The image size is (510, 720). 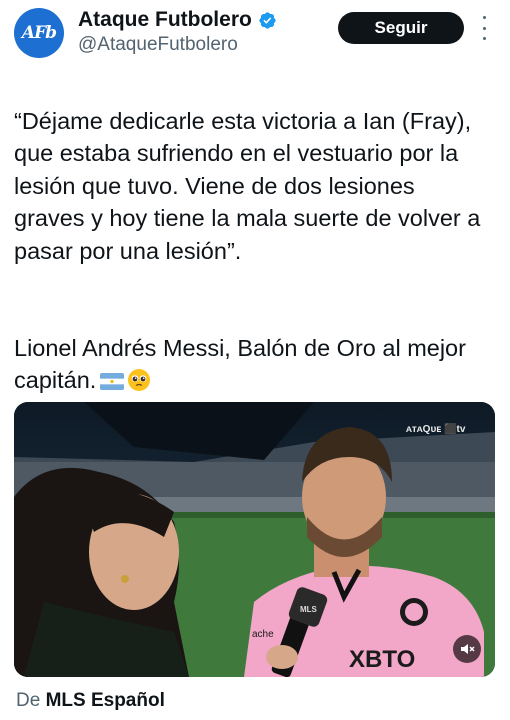 I want to click on mic-label: MLS, so click(x=309, y=609).